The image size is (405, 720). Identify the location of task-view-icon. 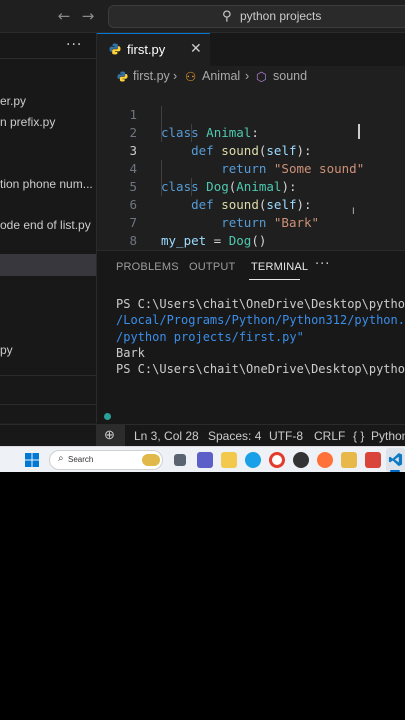
(180, 460).